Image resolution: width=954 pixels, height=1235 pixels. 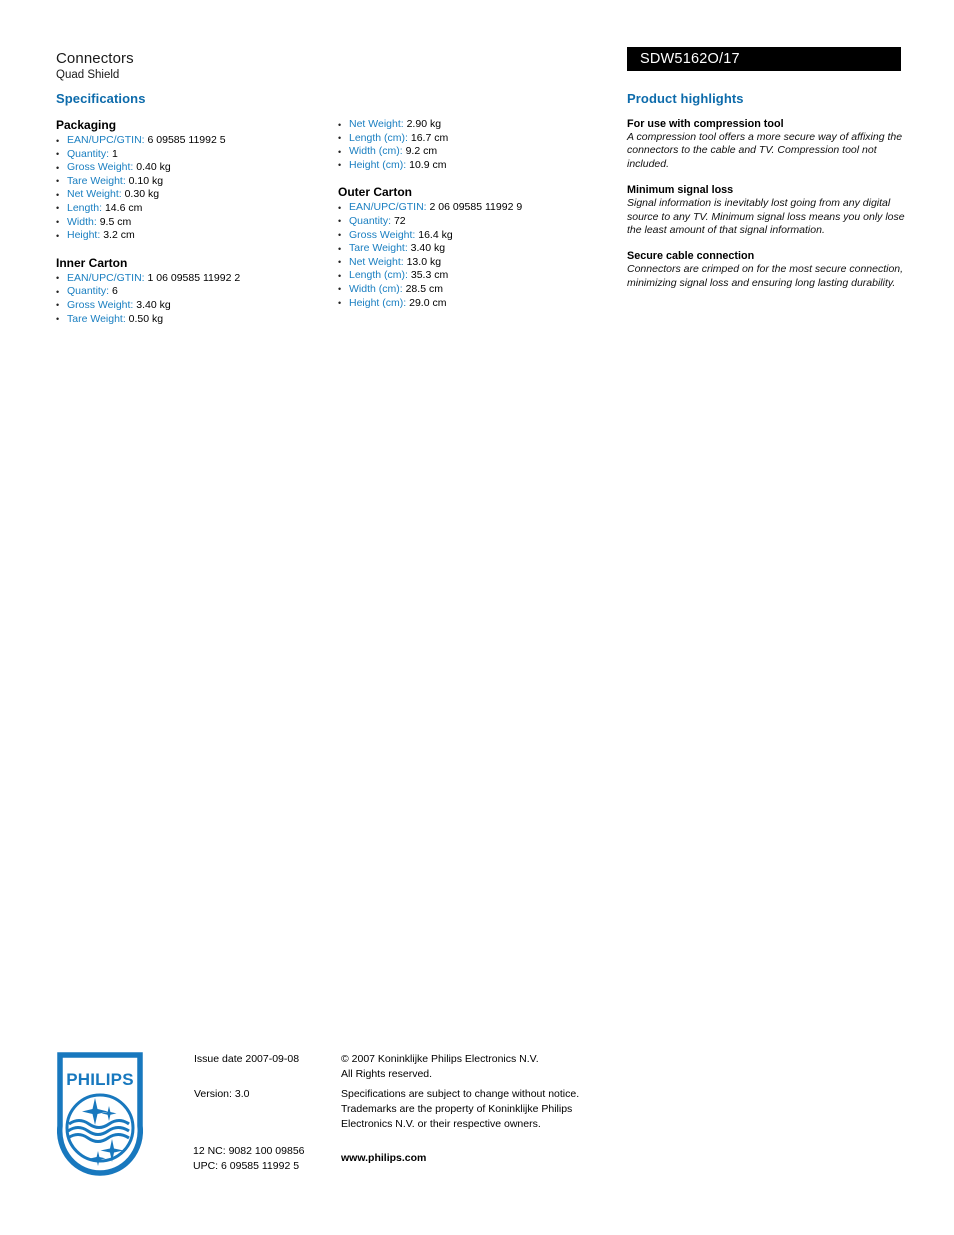 I want to click on spec-item-value: 35.3 cm, so click(x=429, y=275).